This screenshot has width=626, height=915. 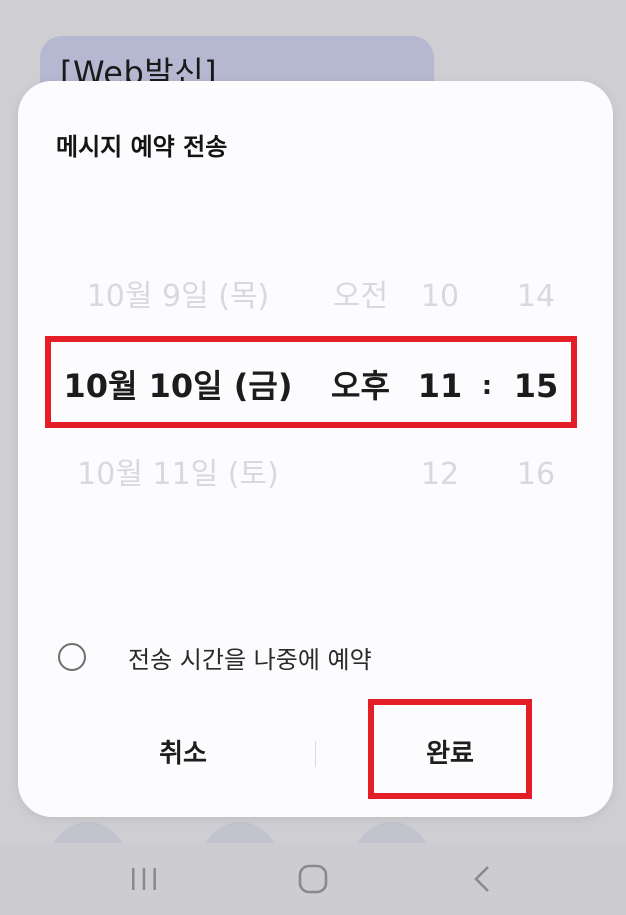 What do you see at coordinates (142, 147) in the screenshot?
I see `dialog-title: 메시지 예약 전송` at bounding box center [142, 147].